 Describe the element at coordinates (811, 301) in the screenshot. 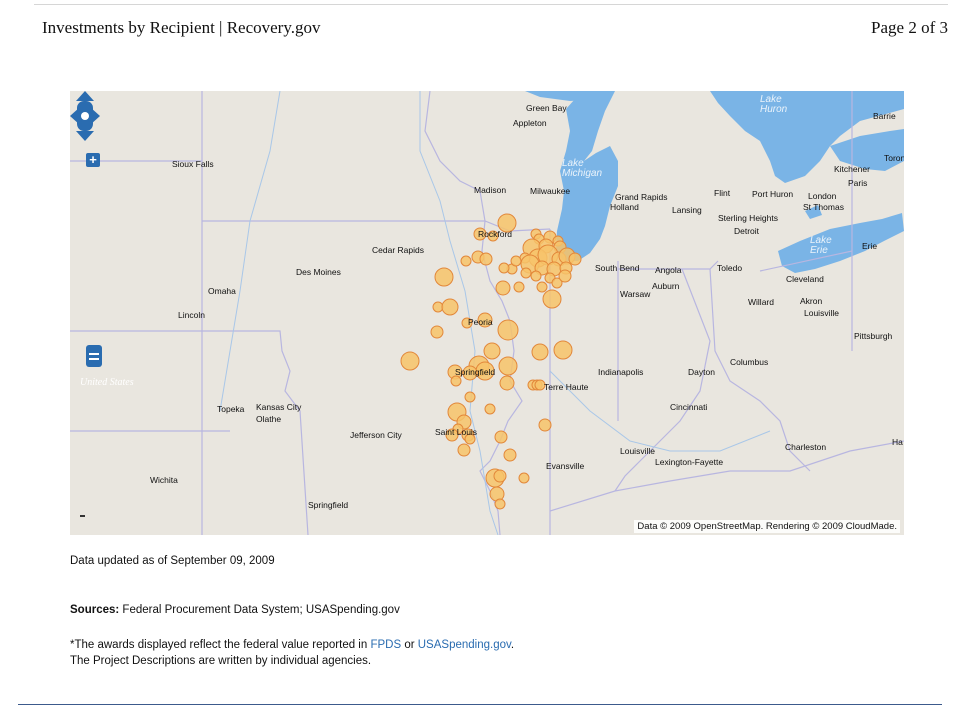

I see `city-label: Akron` at that location.